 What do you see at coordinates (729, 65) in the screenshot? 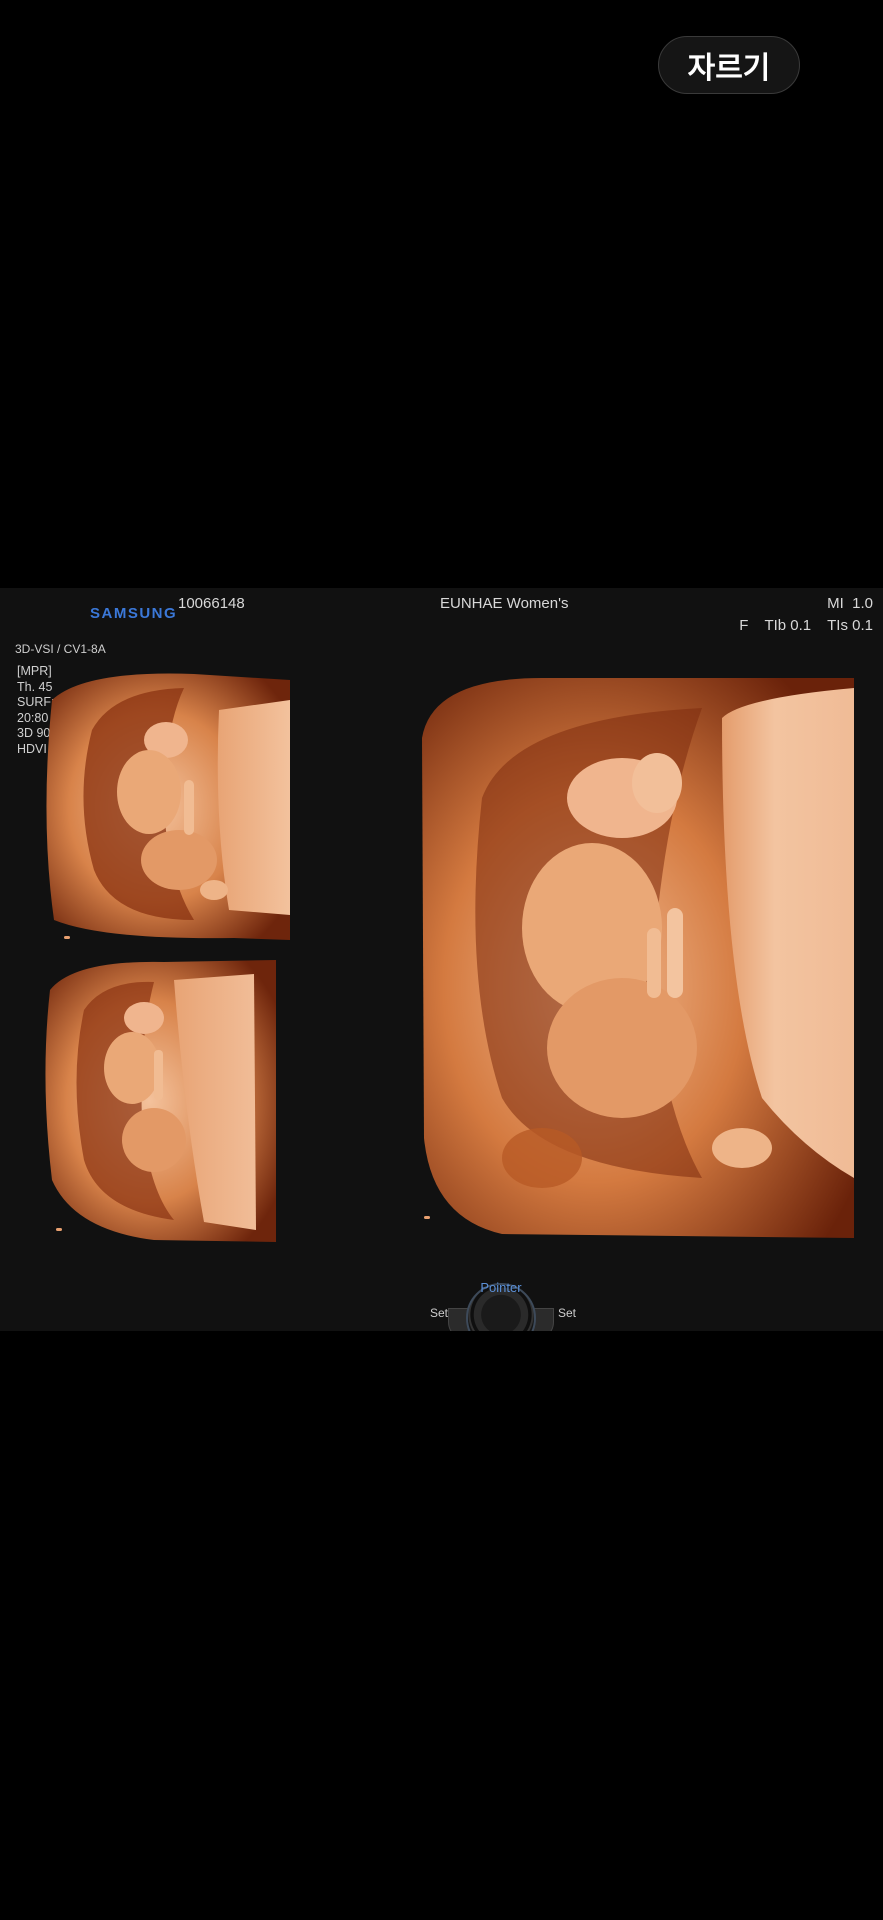
I see `crop-button: 자르기` at bounding box center [729, 65].